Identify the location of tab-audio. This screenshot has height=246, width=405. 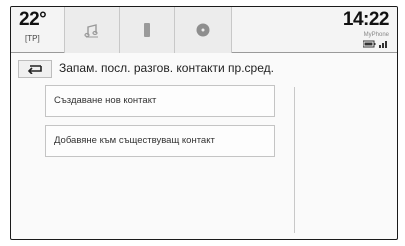
(91, 30).